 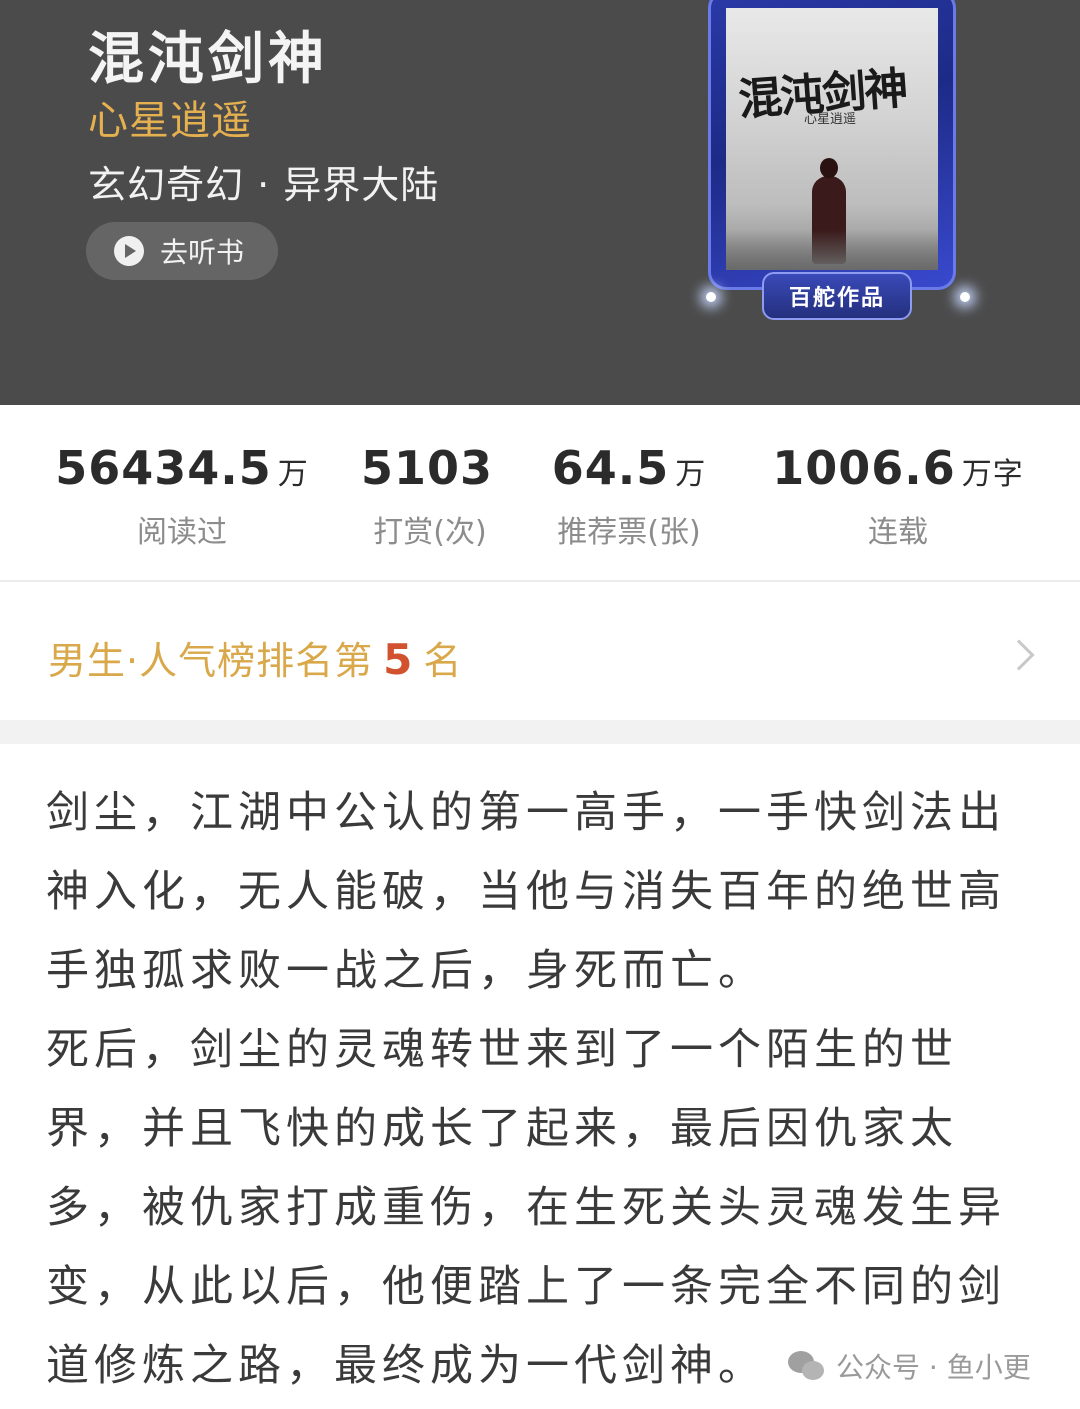 What do you see at coordinates (992, 474) in the screenshot?
I see `stat-unit: 万字` at bounding box center [992, 474].